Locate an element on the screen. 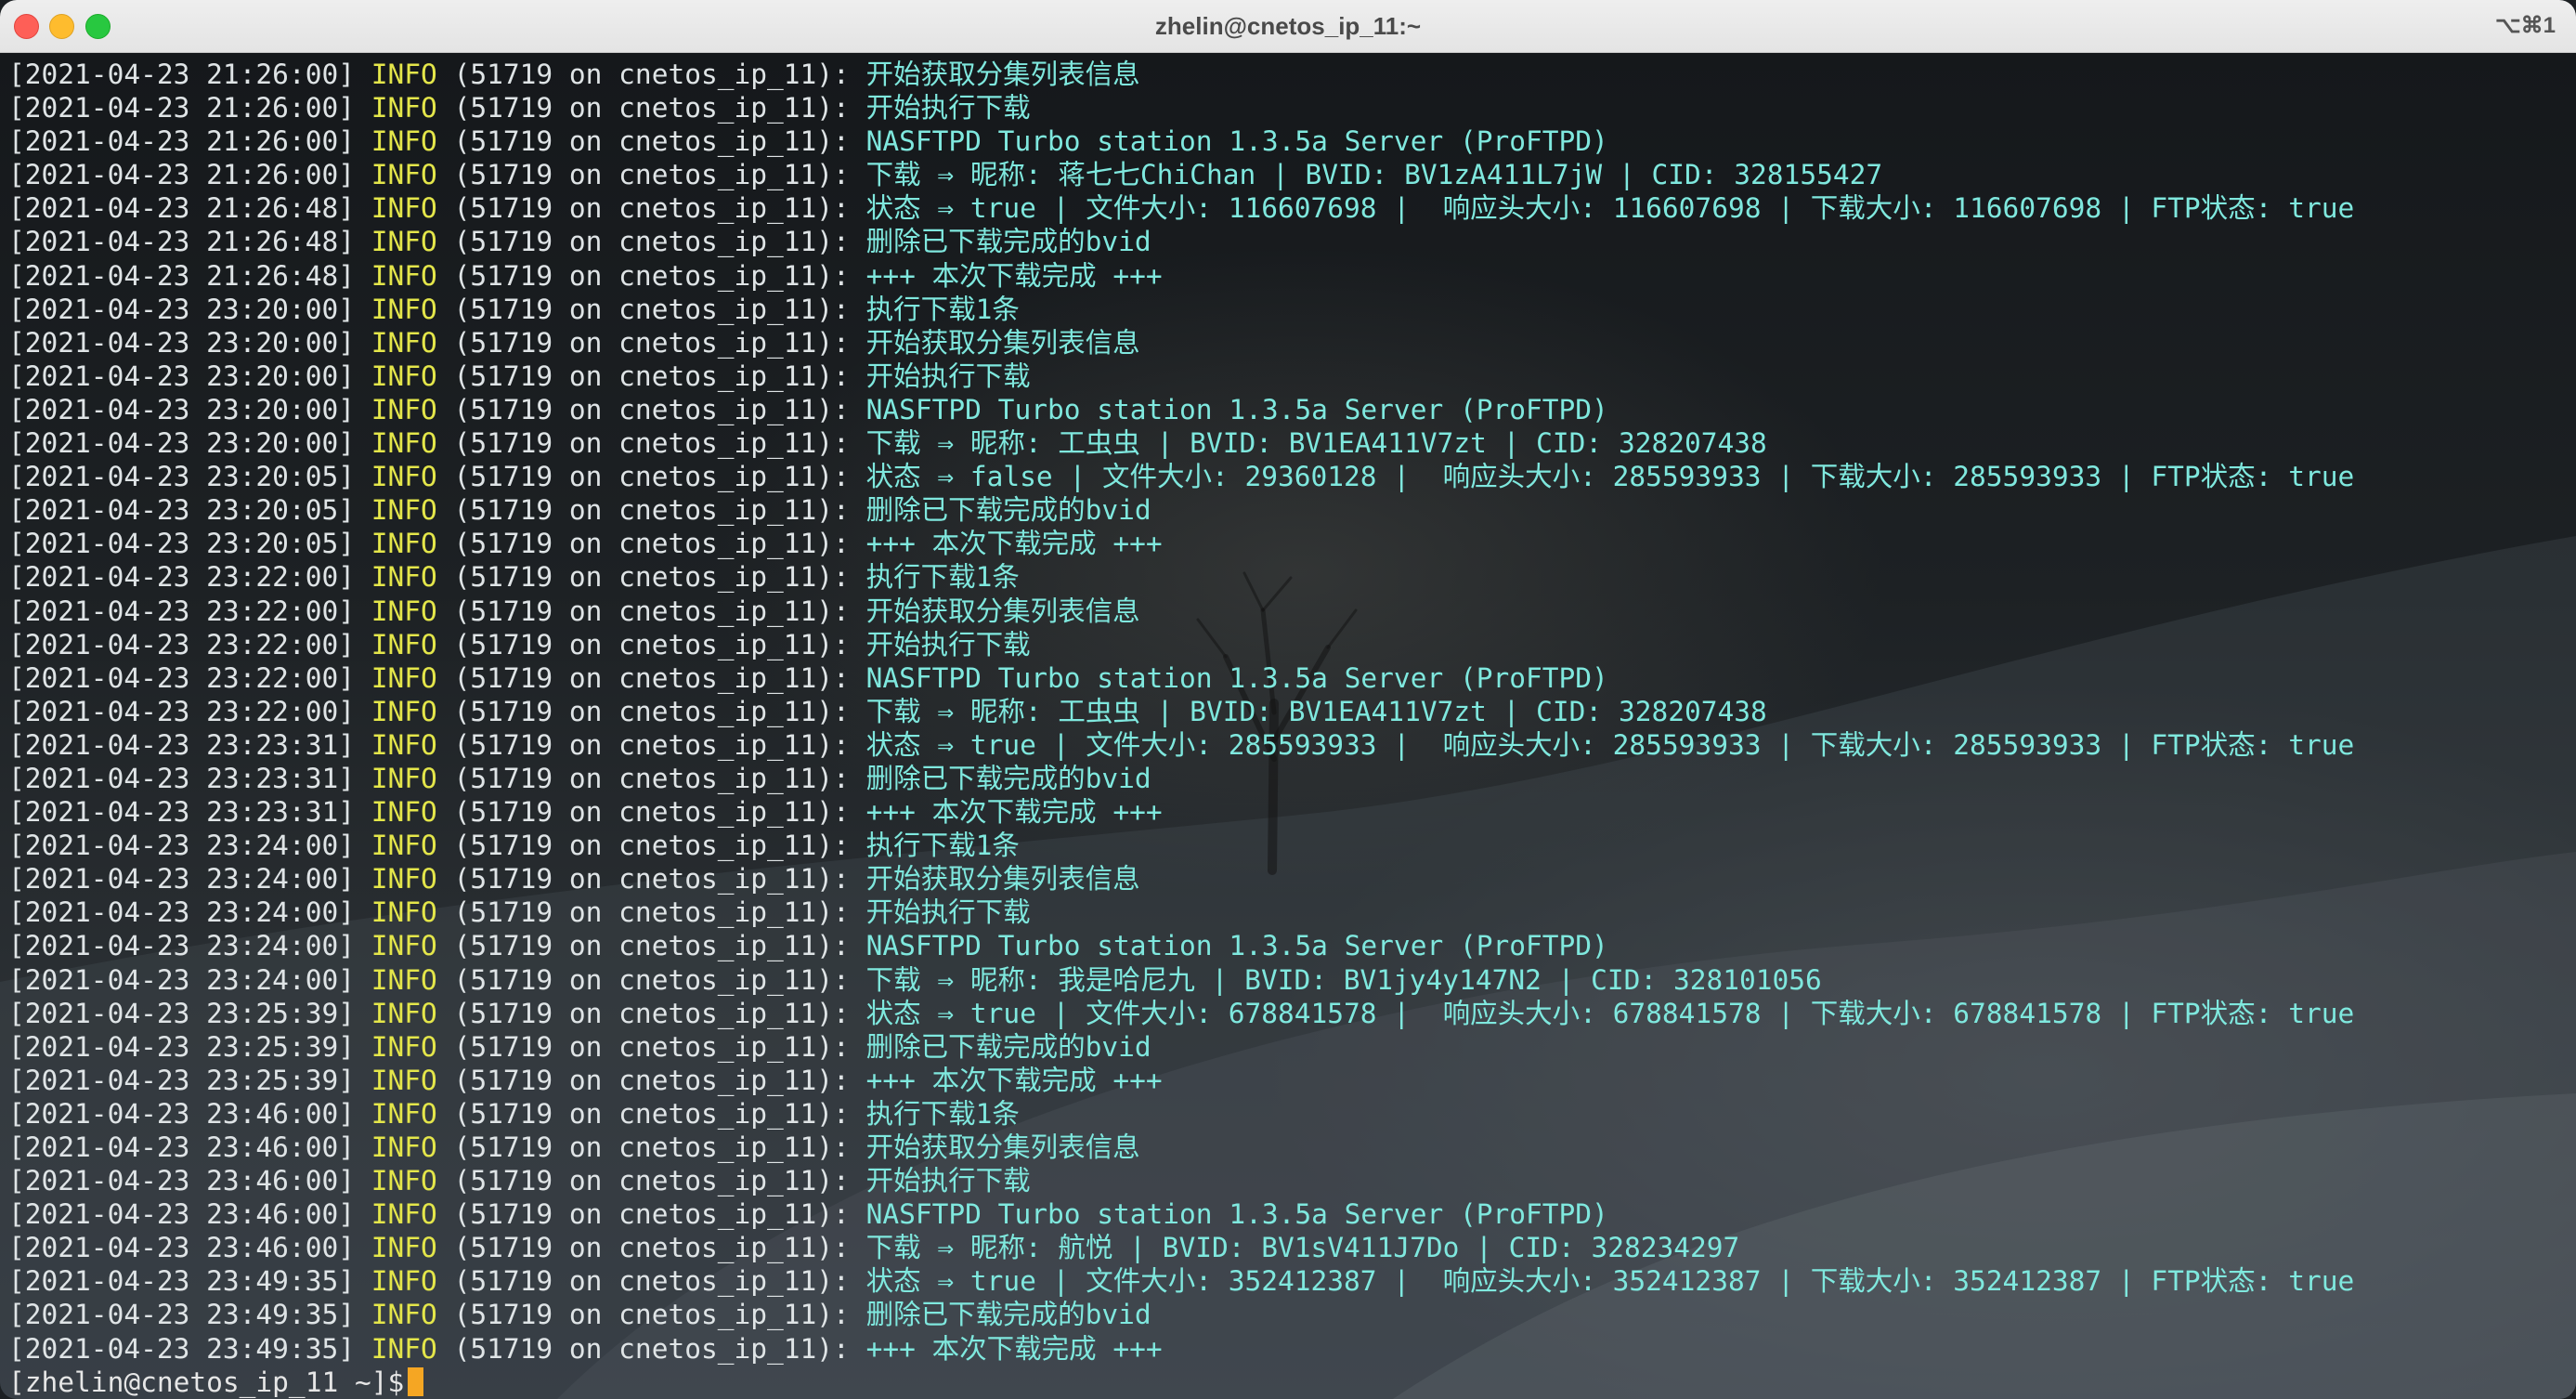 Image resolution: width=2576 pixels, height=1399 pixels. title-bar: zhelin@cnetos_ip_11:~ ⌥⌘1 is located at coordinates (1288, 26).